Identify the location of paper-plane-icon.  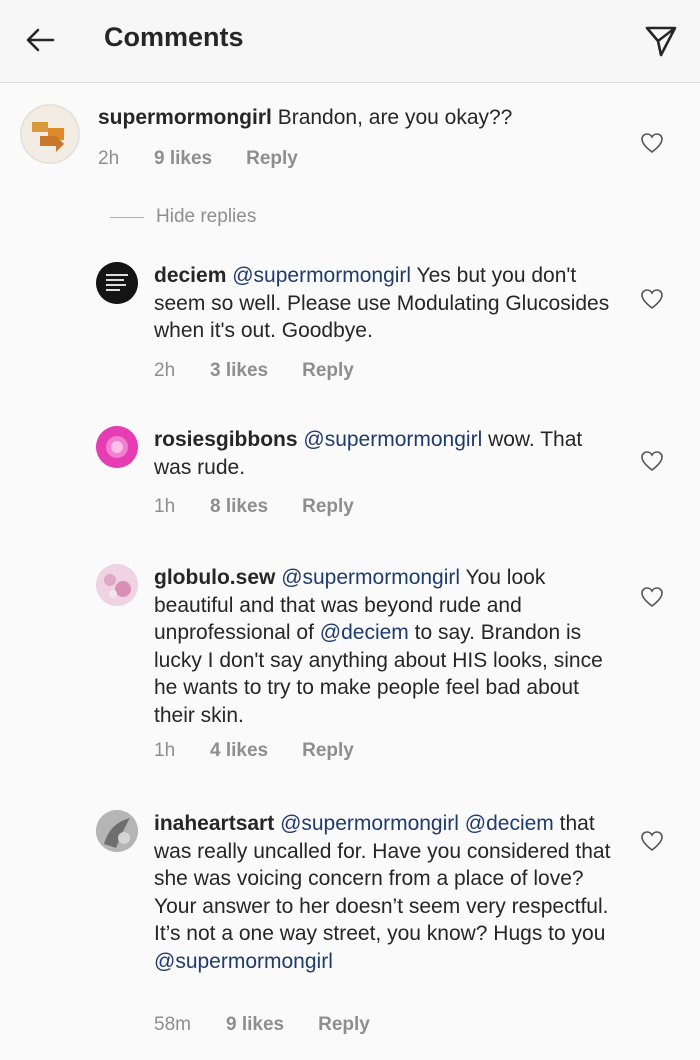
(661, 41).